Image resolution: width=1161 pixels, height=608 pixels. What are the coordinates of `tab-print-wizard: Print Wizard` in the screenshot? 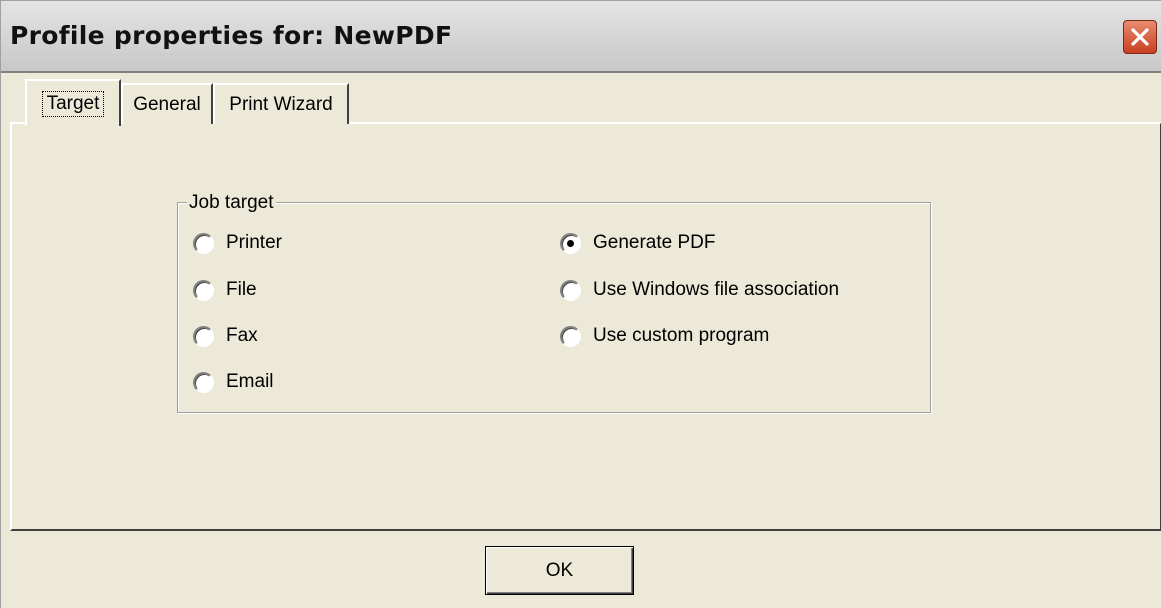 It's located at (281, 103).